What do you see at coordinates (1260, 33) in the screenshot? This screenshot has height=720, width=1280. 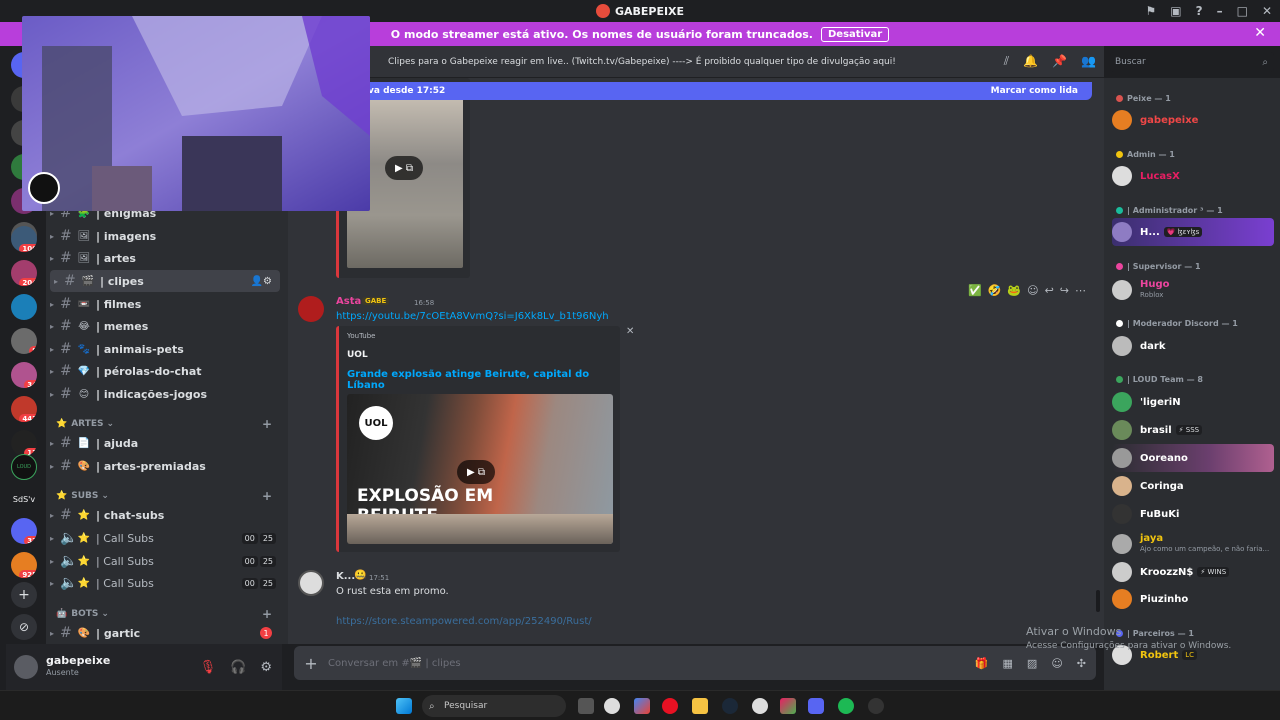 I see `close-icon: ✕` at bounding box center [1260, 33].